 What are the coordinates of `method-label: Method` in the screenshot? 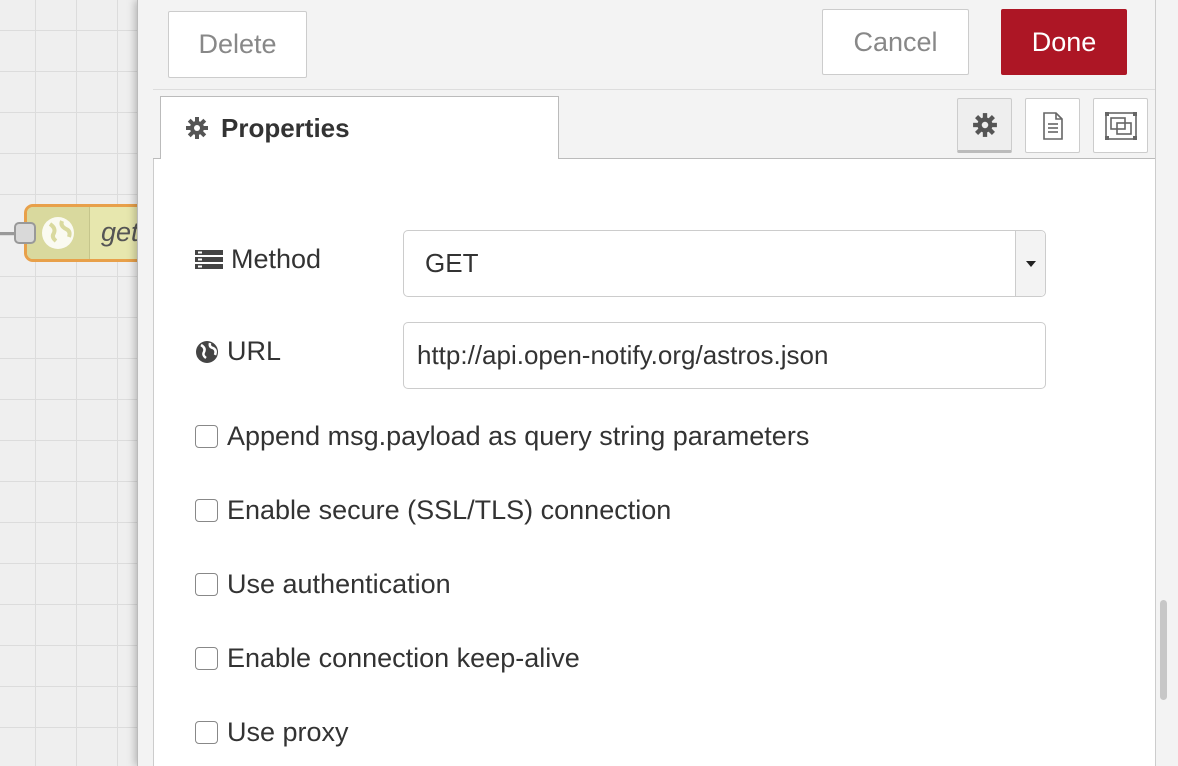 It's located at (258, 259).